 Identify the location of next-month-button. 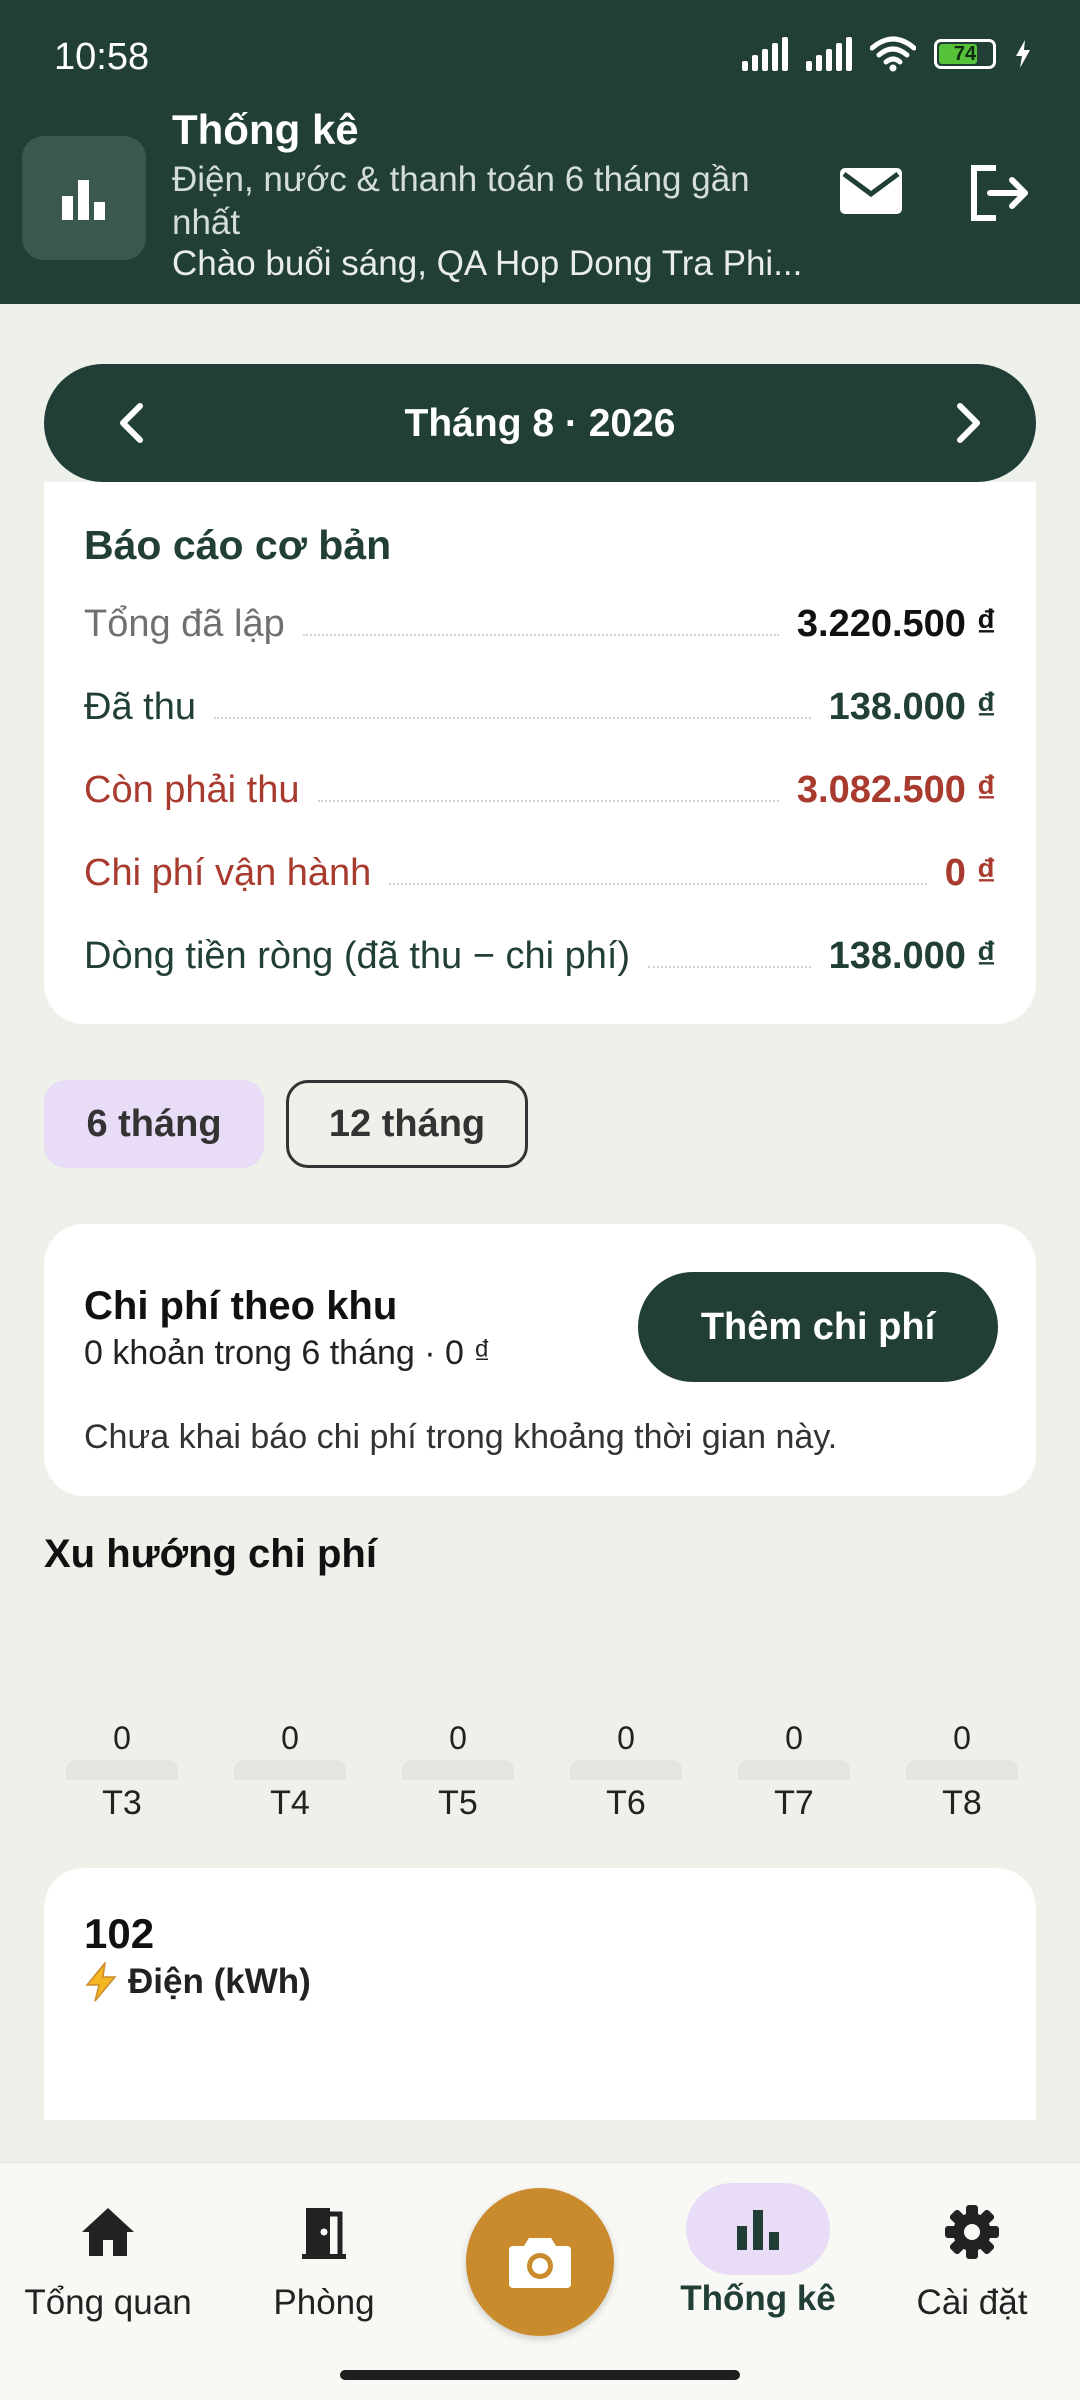
(967, 423).